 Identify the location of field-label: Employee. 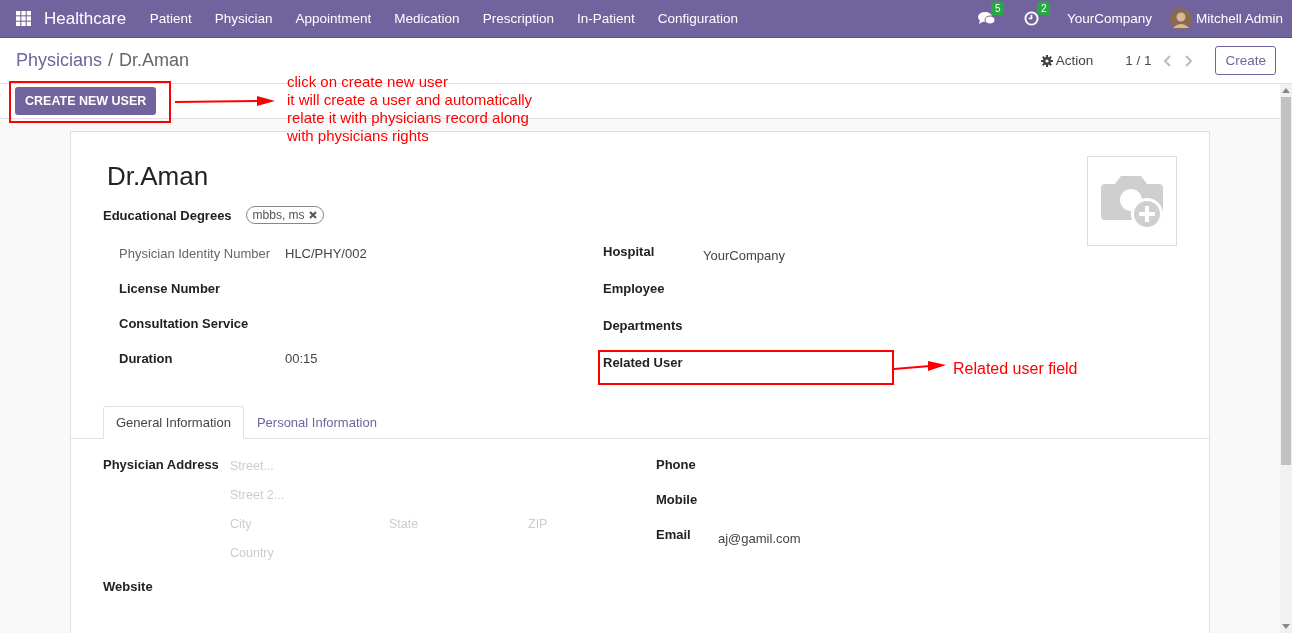
(634, 288).